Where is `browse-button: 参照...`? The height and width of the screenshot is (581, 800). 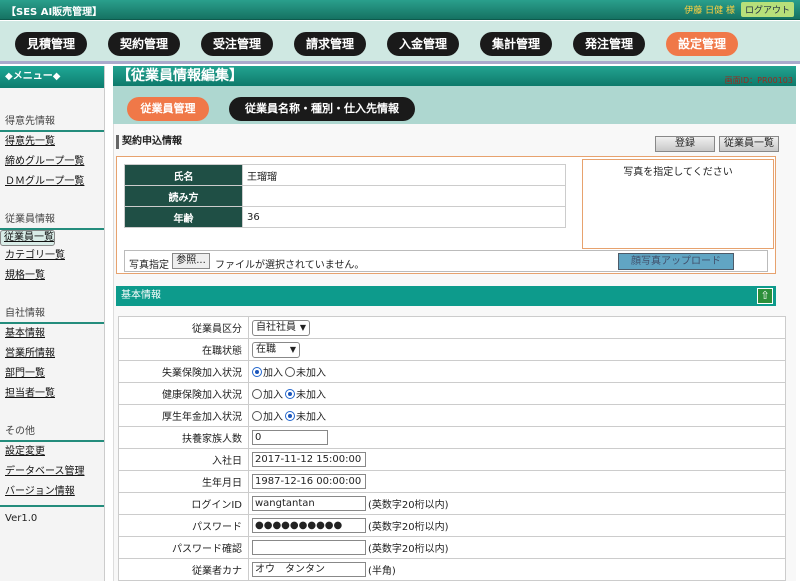
browse-button: 参照... is located at coordinates (191, 261).